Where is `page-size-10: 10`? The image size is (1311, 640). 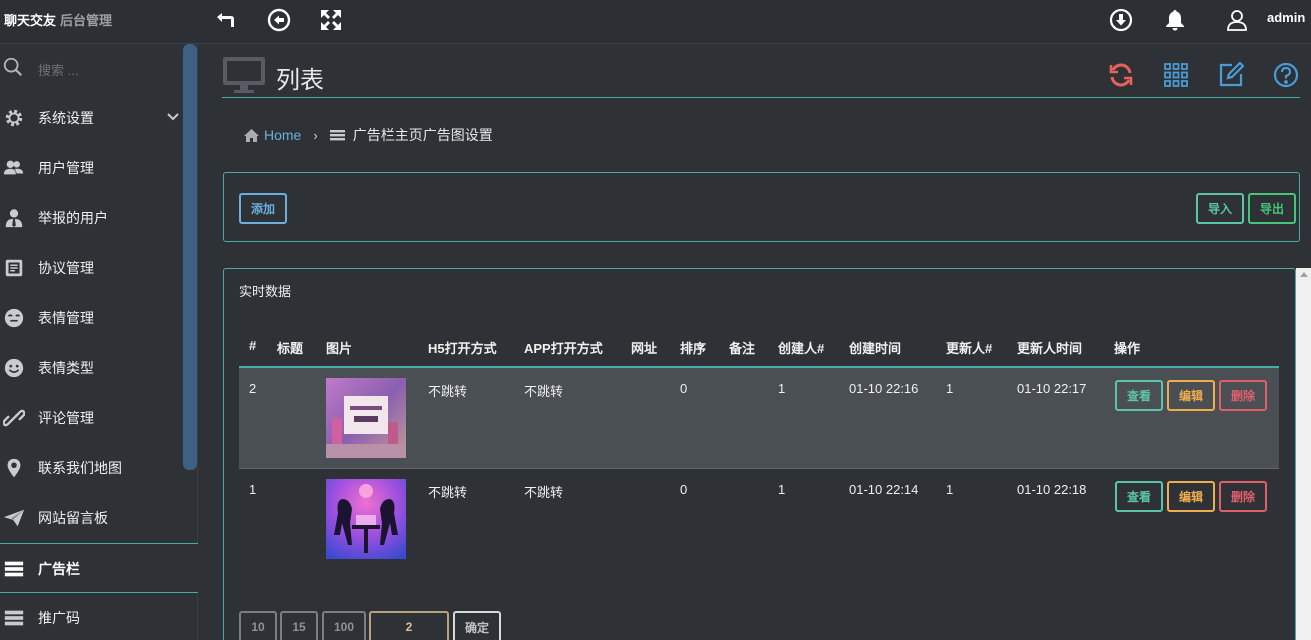
page-size-10: 10 is located at coordinates (258, 625).